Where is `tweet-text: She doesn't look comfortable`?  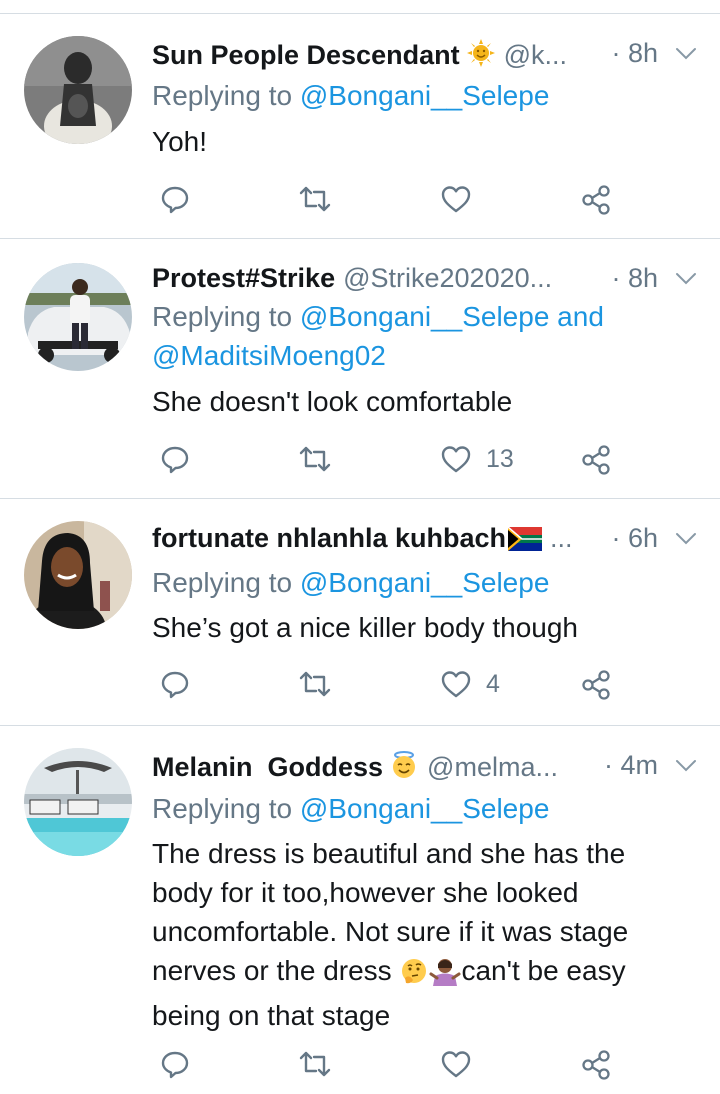
tweet-text: She doesn't look comfortable is located at coordinates (332, 401).